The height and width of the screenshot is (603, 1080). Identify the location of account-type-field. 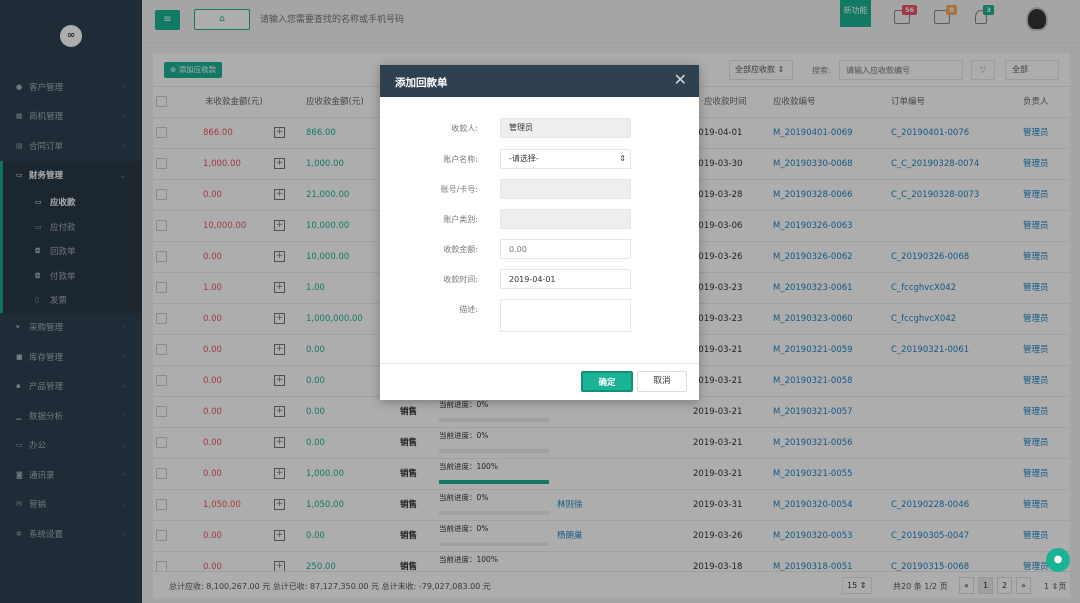
(565, 219).